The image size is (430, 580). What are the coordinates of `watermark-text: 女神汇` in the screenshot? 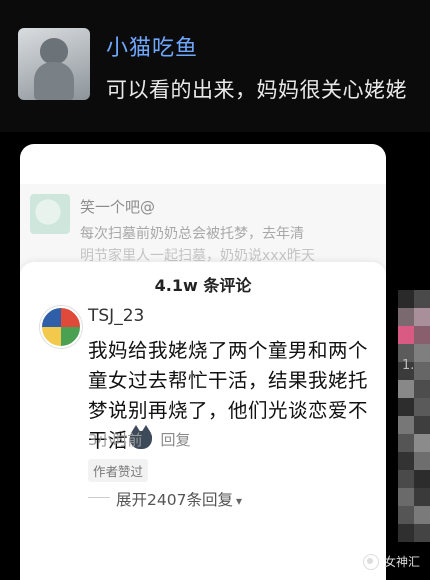 It's located at (401, 562).